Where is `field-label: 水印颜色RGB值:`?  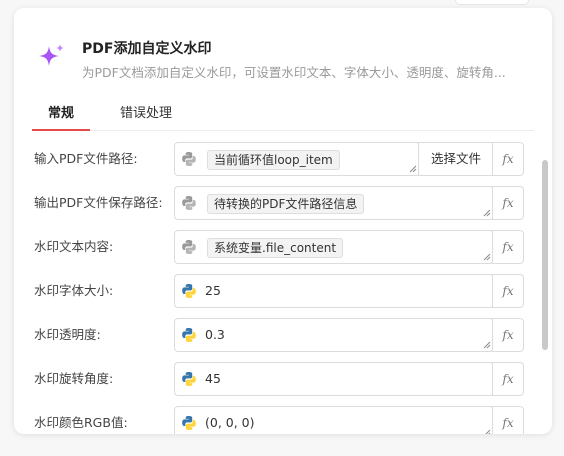 field-label: 水印颜色RGB值: is located at coordinates (81, 422).